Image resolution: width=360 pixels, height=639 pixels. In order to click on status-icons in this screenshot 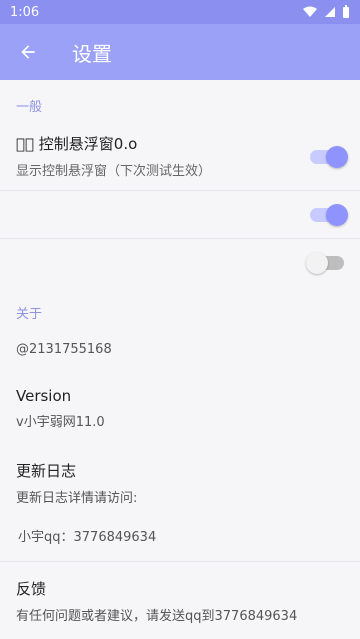, I will do `click(326, 12)`.